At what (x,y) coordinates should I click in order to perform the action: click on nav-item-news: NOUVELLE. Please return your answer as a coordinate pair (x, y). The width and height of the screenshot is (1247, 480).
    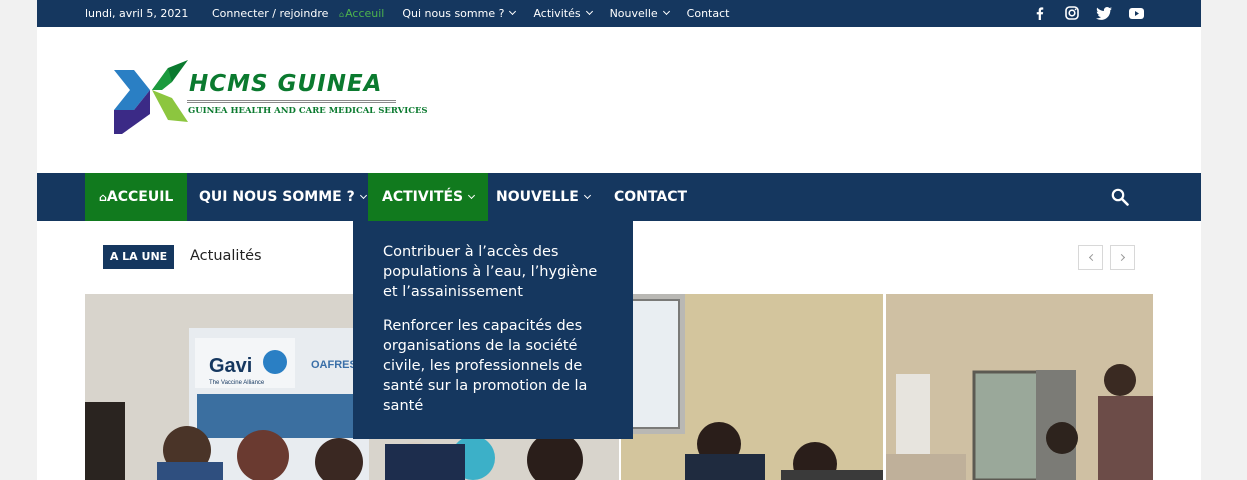
    Looking at the image, I should click on (543, 197).